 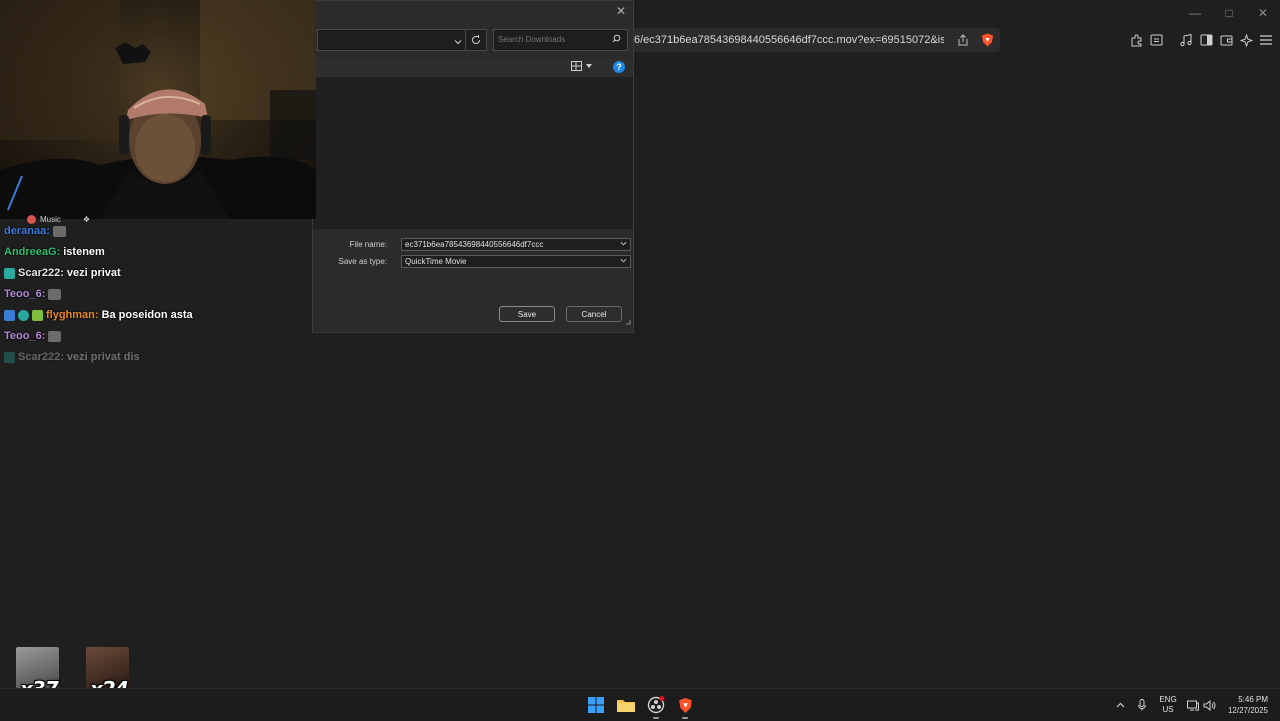 I want to click on chat-message: AndreeaG: istenem, so click(x=54, y=252).